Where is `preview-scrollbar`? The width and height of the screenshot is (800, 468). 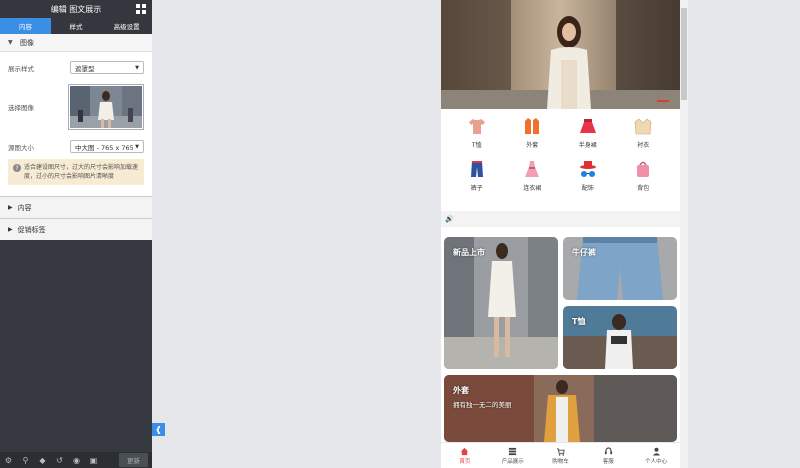 preview-scrollbar is located at coordinates (684, 234).